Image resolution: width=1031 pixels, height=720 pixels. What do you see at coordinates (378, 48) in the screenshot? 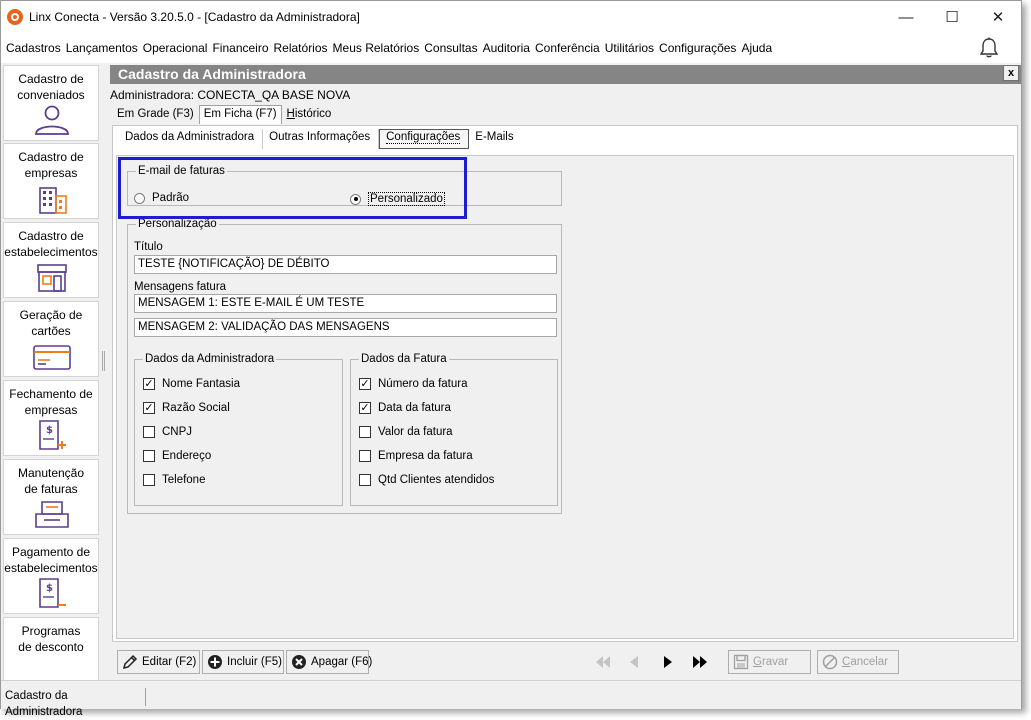
I see `menu-meus-relatorios: Meus Relatórios` at bounding box center [378, 48].